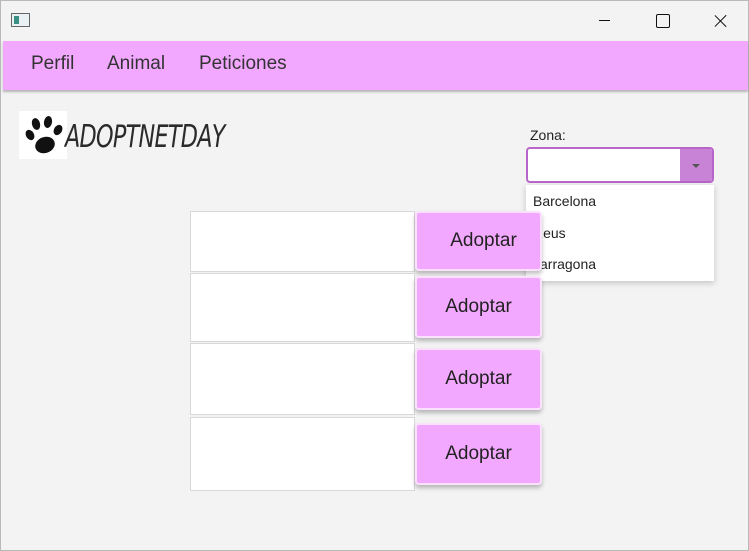 The width and height of the screenshot is (749, 551). I want to click on maximize-icon, so click(662, 21).